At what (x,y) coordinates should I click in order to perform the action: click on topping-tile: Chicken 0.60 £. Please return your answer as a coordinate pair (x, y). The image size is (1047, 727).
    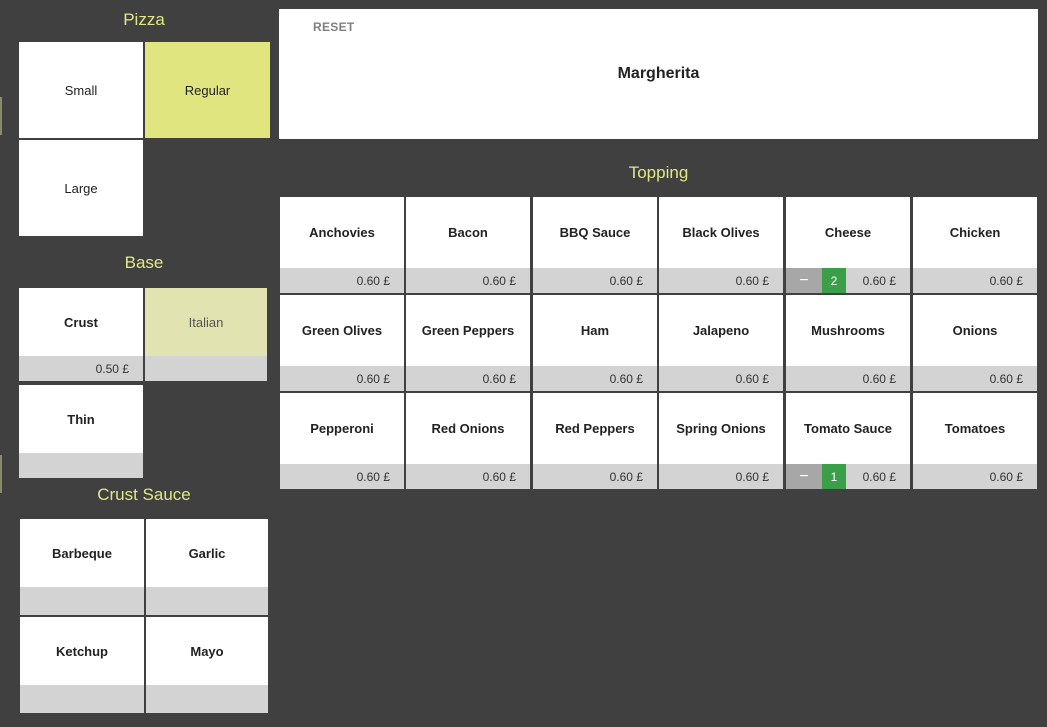
    Looking at the image, I should click on (975, 245).